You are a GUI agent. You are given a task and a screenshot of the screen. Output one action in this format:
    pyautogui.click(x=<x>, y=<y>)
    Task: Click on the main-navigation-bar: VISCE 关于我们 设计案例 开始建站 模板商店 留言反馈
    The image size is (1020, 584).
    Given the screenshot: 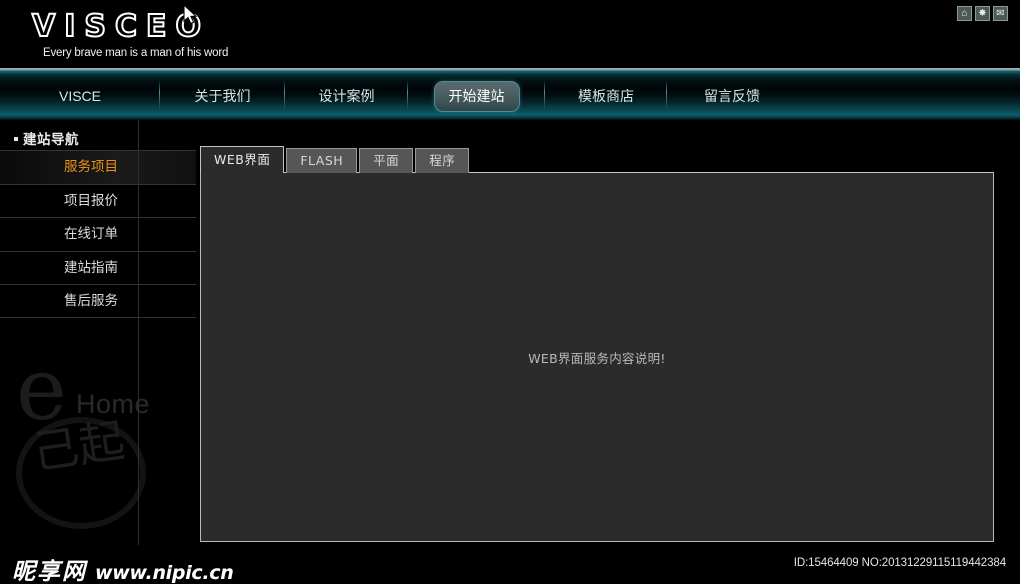 What is the action you would take?
    pyautogui.click(x=510, y=94)
    